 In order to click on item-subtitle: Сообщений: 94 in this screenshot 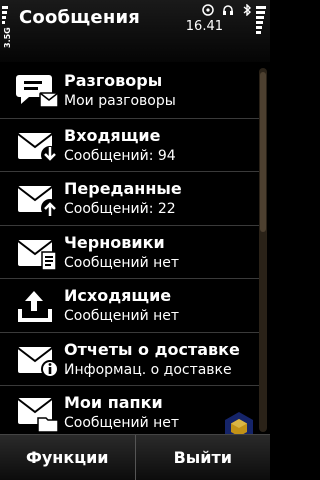, I will do `click(120, 155)`.